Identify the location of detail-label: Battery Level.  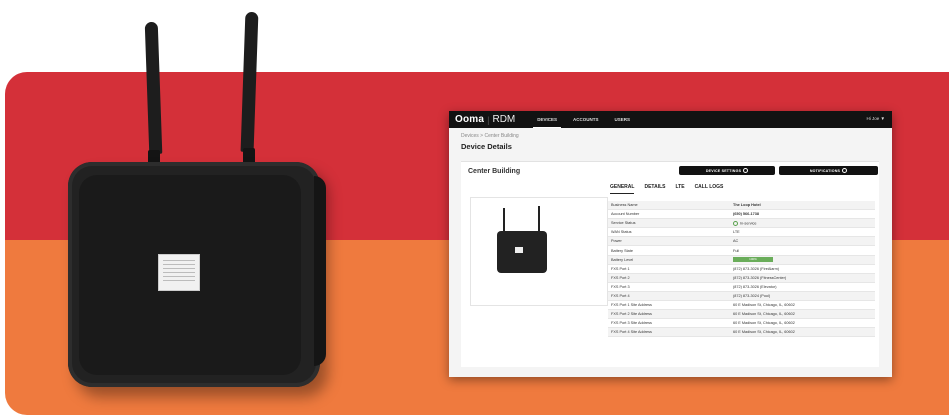
(622, 259).